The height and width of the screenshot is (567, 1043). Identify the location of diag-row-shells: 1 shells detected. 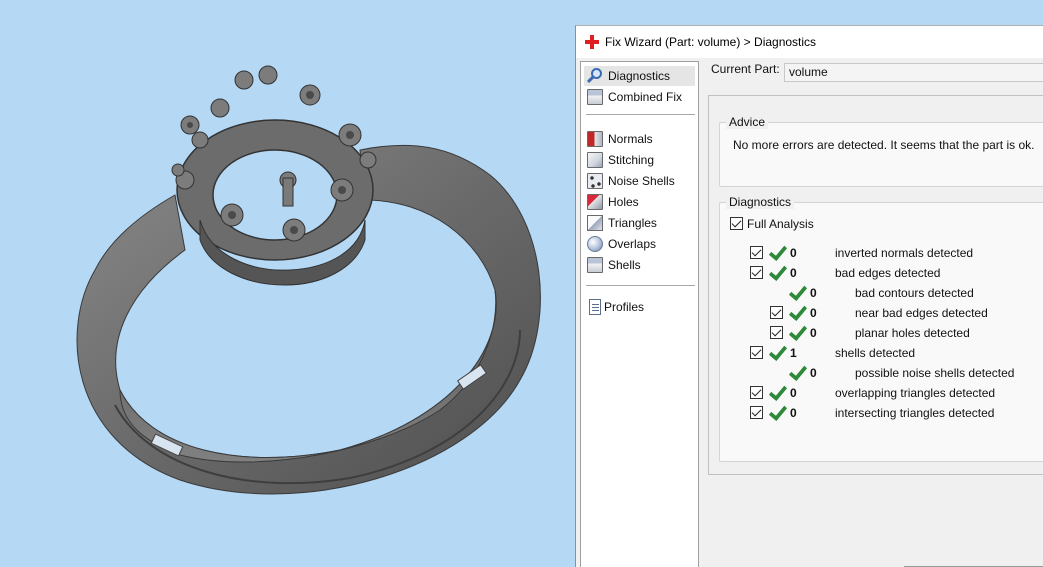
(880, 353).